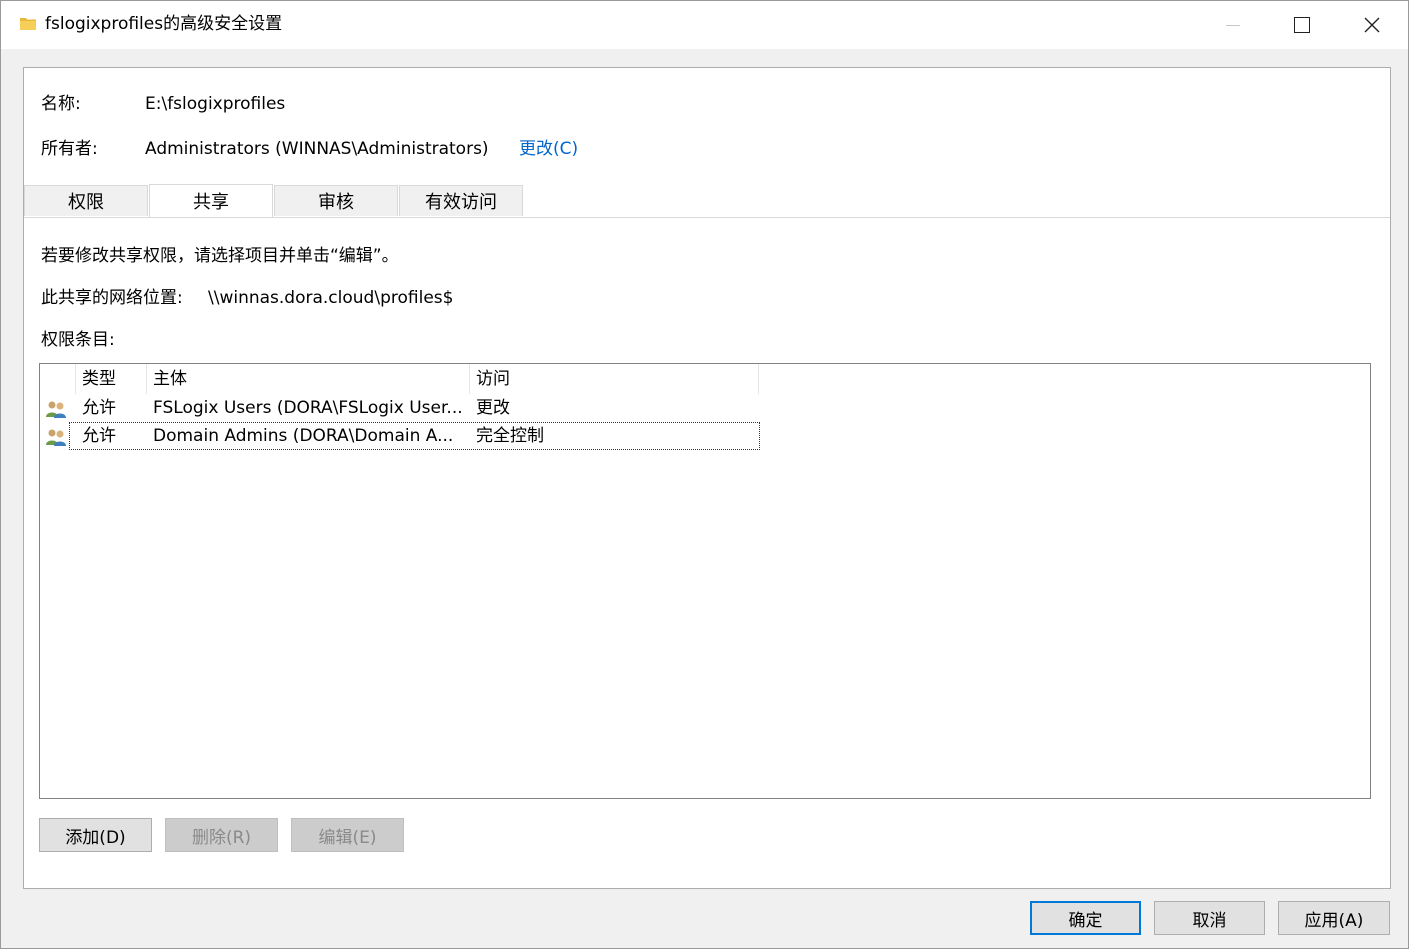 This screenshot has width=1409, height=949. I want to click on permission-entries-label: 权限条目:, so click(78, 340).